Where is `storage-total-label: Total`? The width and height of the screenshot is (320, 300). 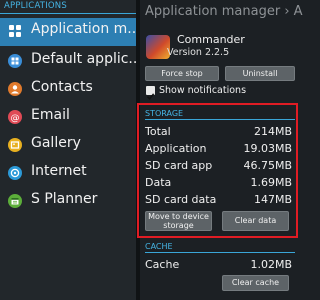
storage-total-label: Total is located at coordinates (158, 131).